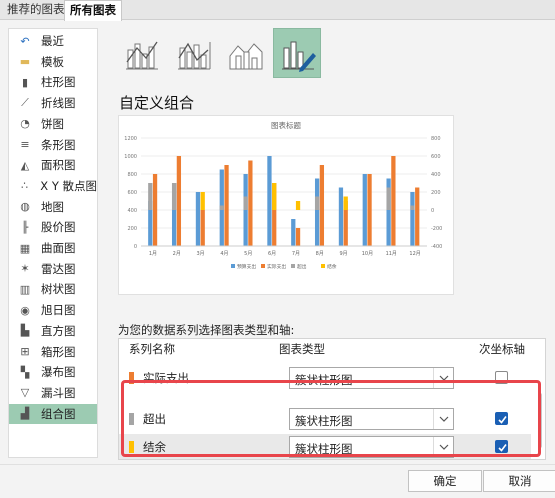 This screenshot has width=555, height=498. I want to click on bar-结余, so click(345, 203).